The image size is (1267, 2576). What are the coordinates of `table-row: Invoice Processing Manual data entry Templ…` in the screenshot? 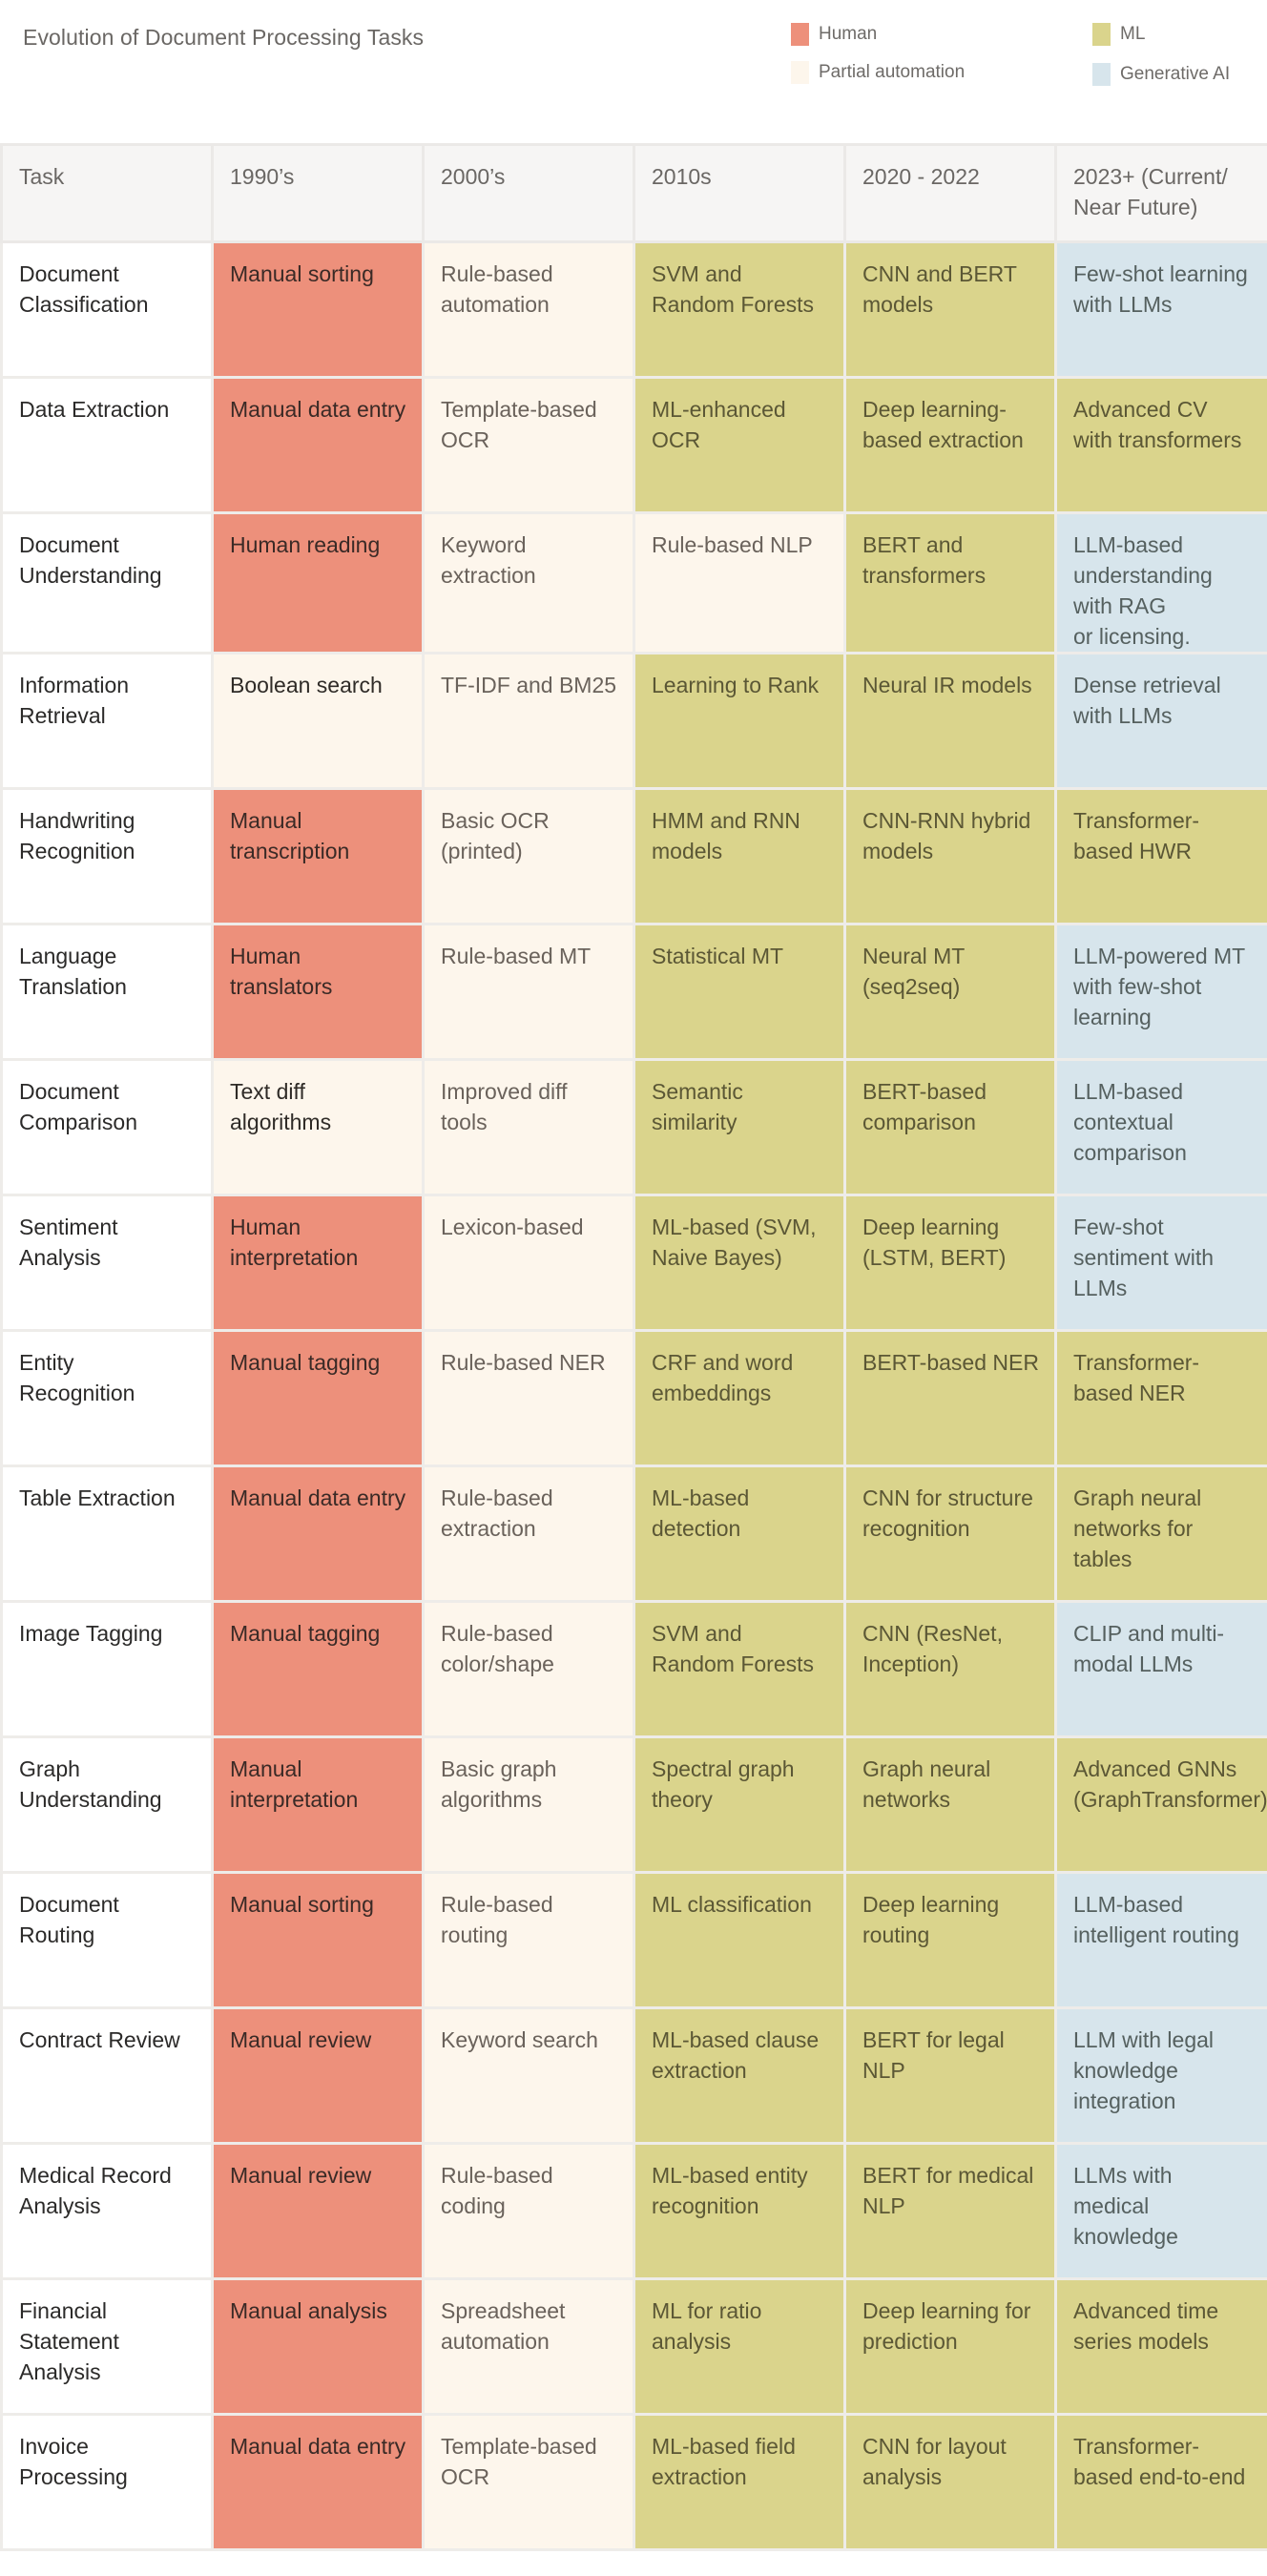 It's located at (633, 2482).